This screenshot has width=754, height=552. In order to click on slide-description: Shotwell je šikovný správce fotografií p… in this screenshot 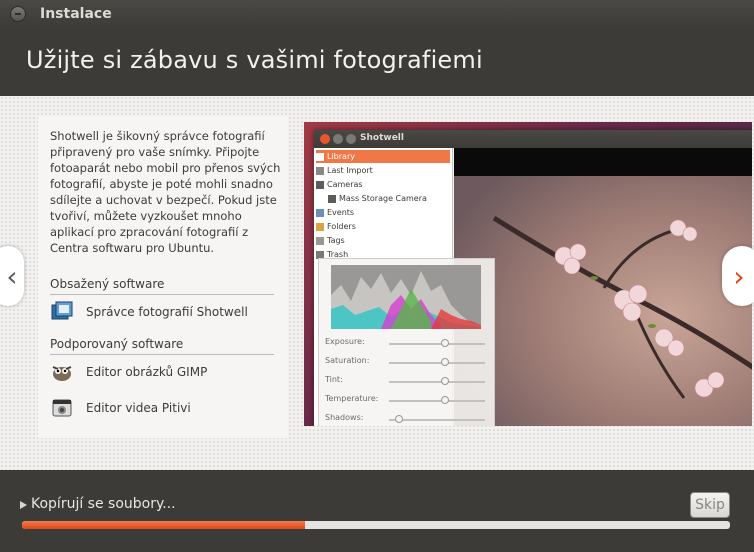, I will do `click(165, 192)`.